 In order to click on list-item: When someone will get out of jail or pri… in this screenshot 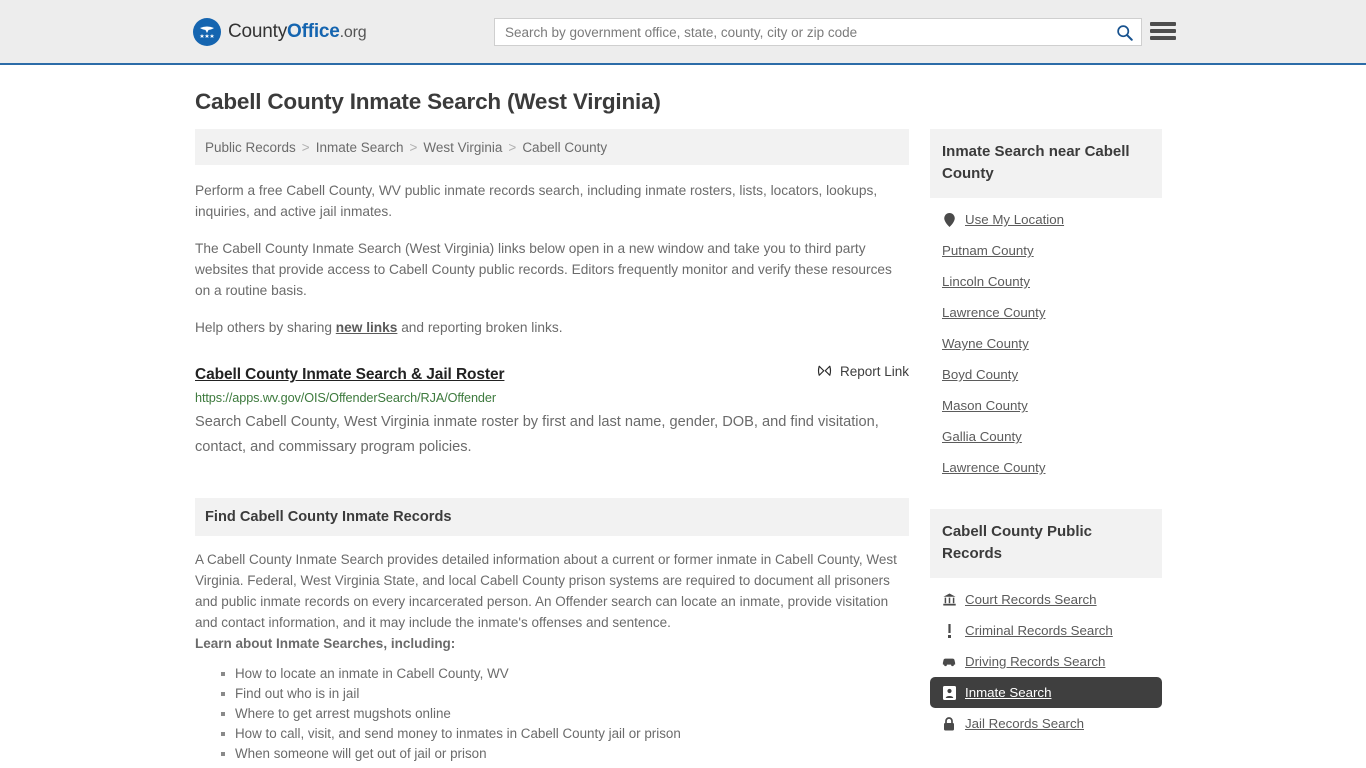, I will do `click(565, 754)`.